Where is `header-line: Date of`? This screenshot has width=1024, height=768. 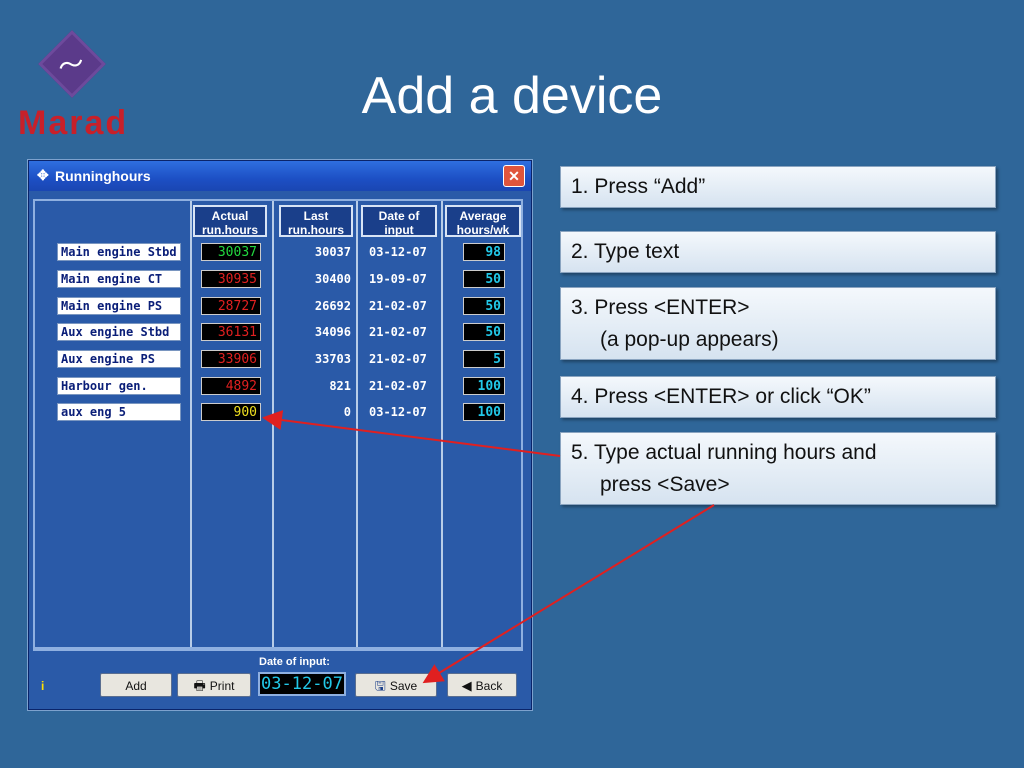 header-line: Date of is located at coordinates (399, 216).